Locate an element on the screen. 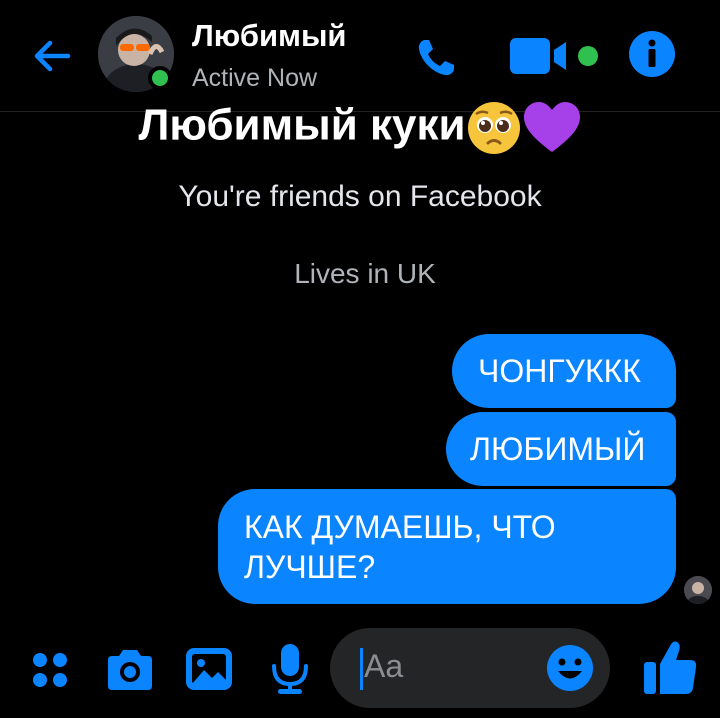  message-text: КАК ДУМАЕШЬ, ЧТО ЛУЧШЕ? is located at coordinates (400, 547).